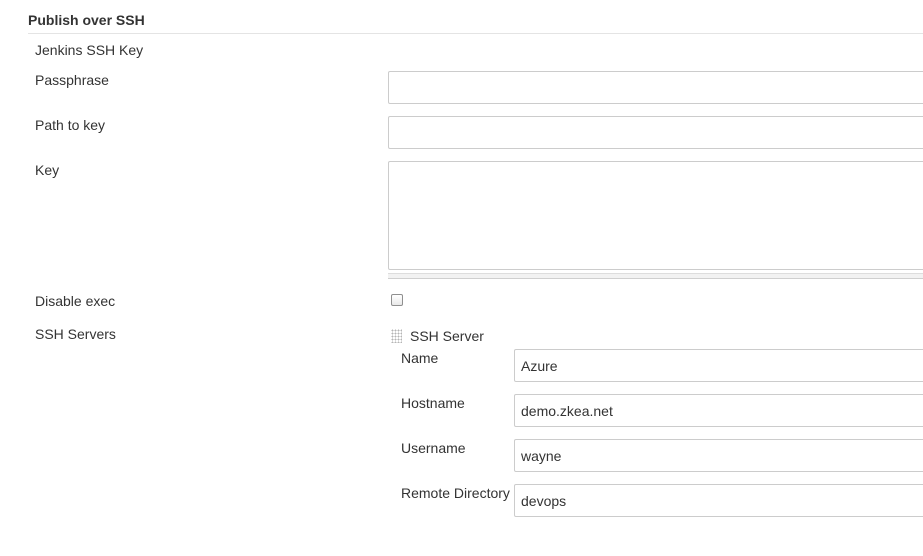 The image size is (923, 556). What do you see at coordinates (718, 500) in the screenshot?
I see `remote-directory-input` at bounding box center [718, 500].